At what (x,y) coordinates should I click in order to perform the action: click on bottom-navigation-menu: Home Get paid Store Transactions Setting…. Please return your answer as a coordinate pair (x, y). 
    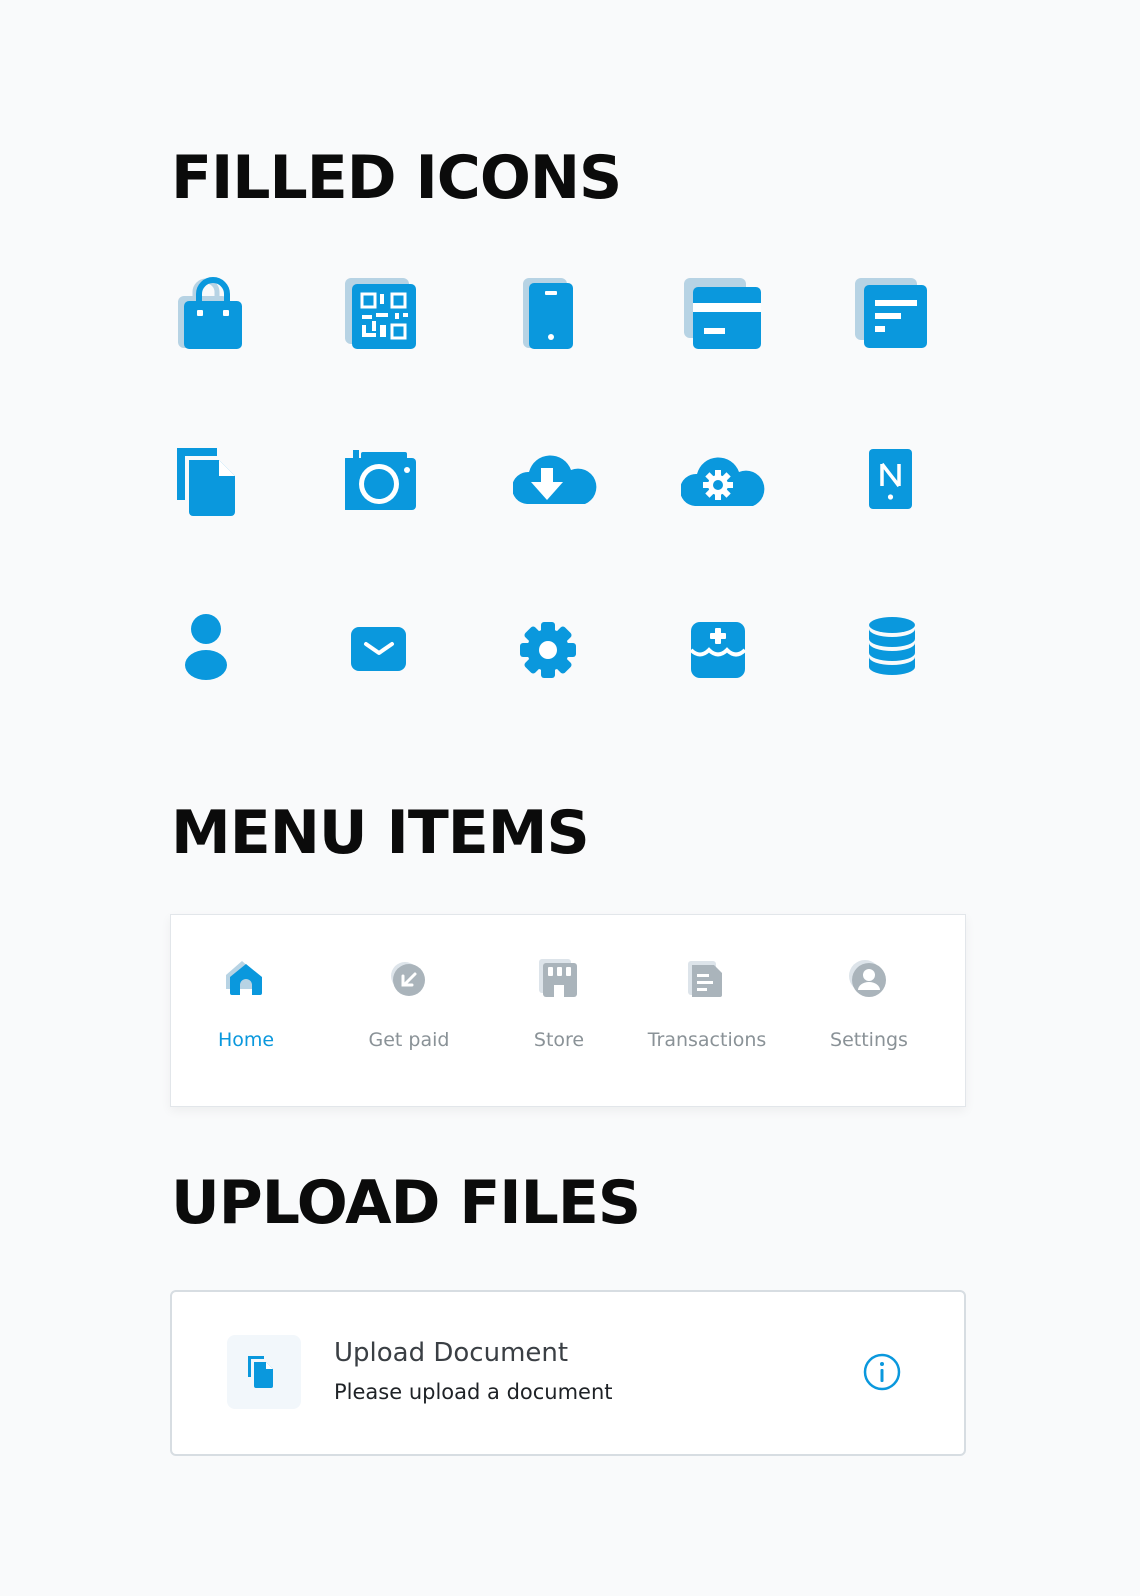
    Looking at the image, I should click on (568, 1010).